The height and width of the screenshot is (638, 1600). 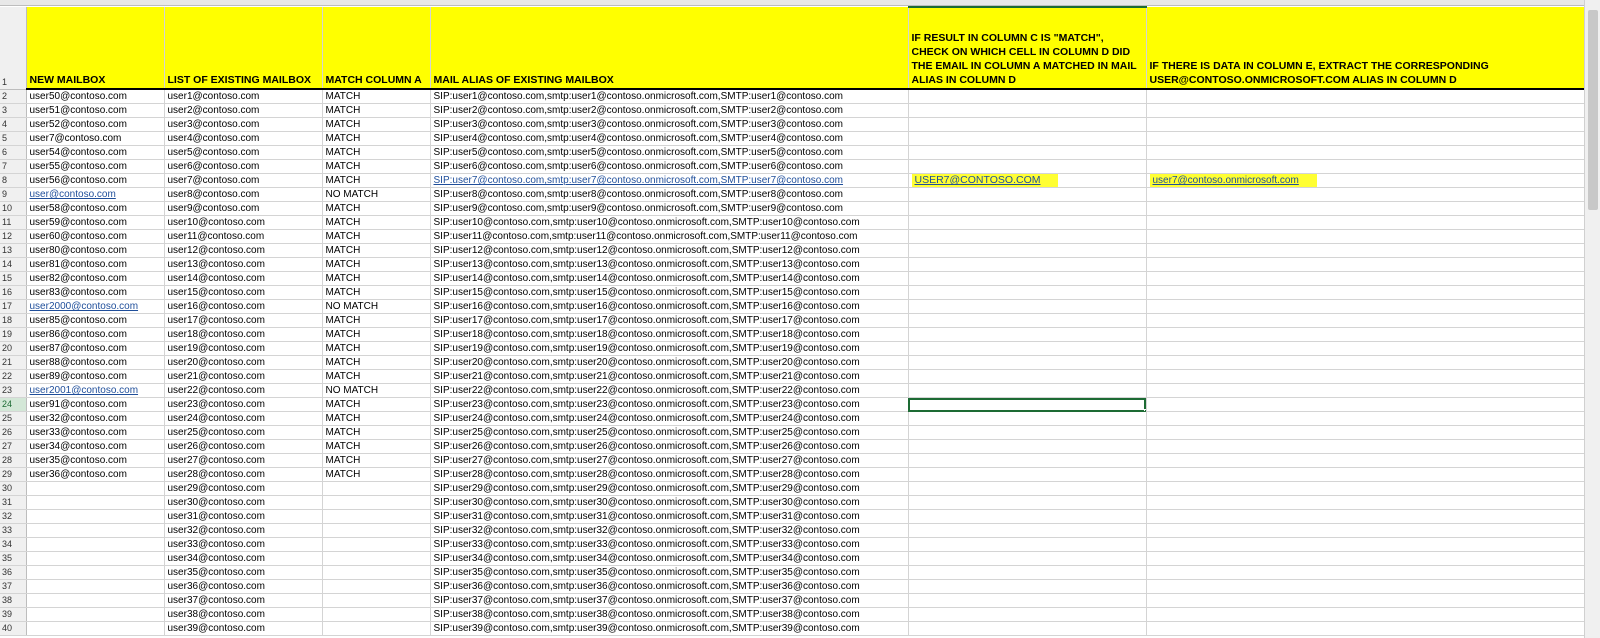 I want to click on cell-existing-mailbox: user9@contoso.com, so click(x=243, y=208).